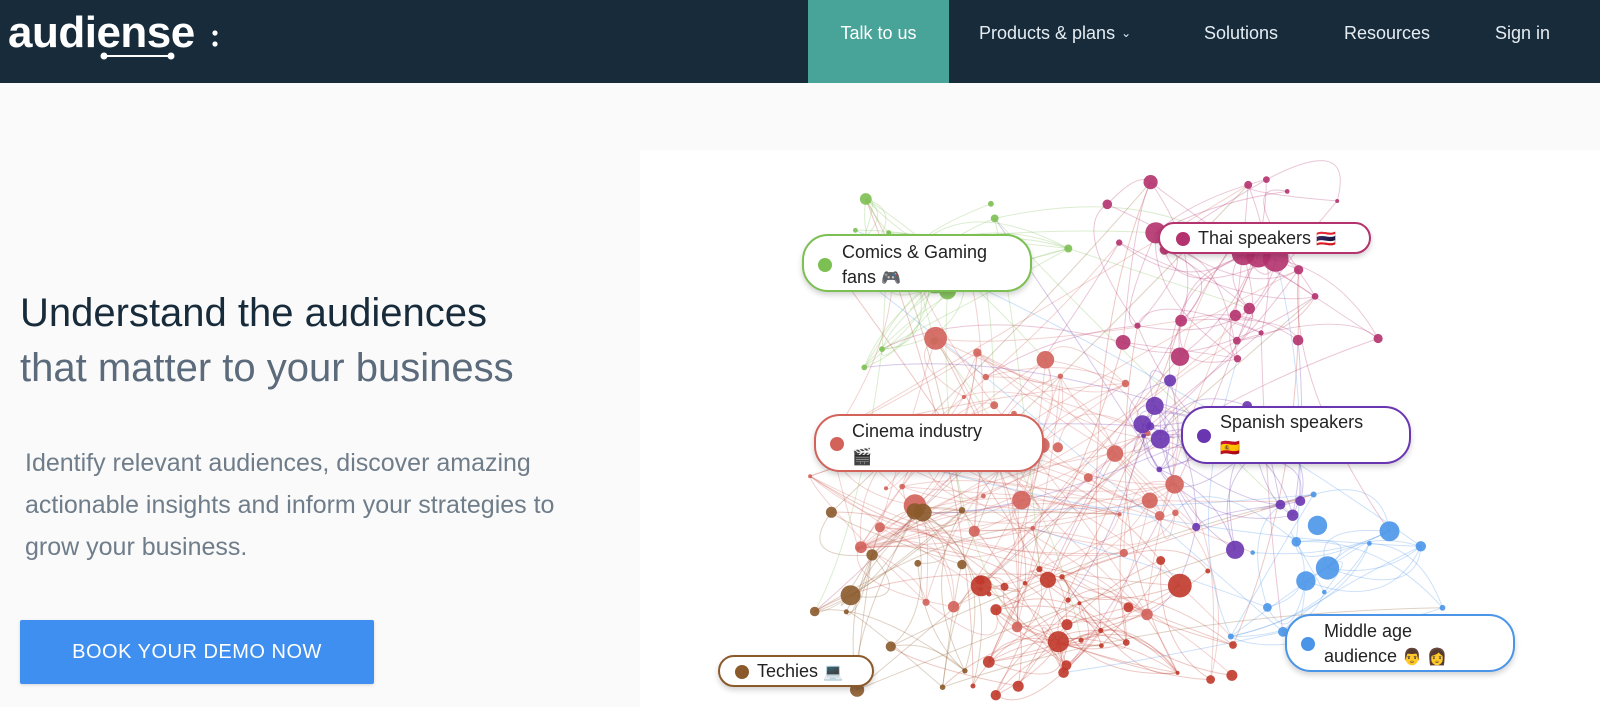 This screenshot has height=707, width=1600. What do you see at coordinates (862, 456) in the screenshot?
I see `clapperboard-icon: 🎬` at bounding box center [862, 456].